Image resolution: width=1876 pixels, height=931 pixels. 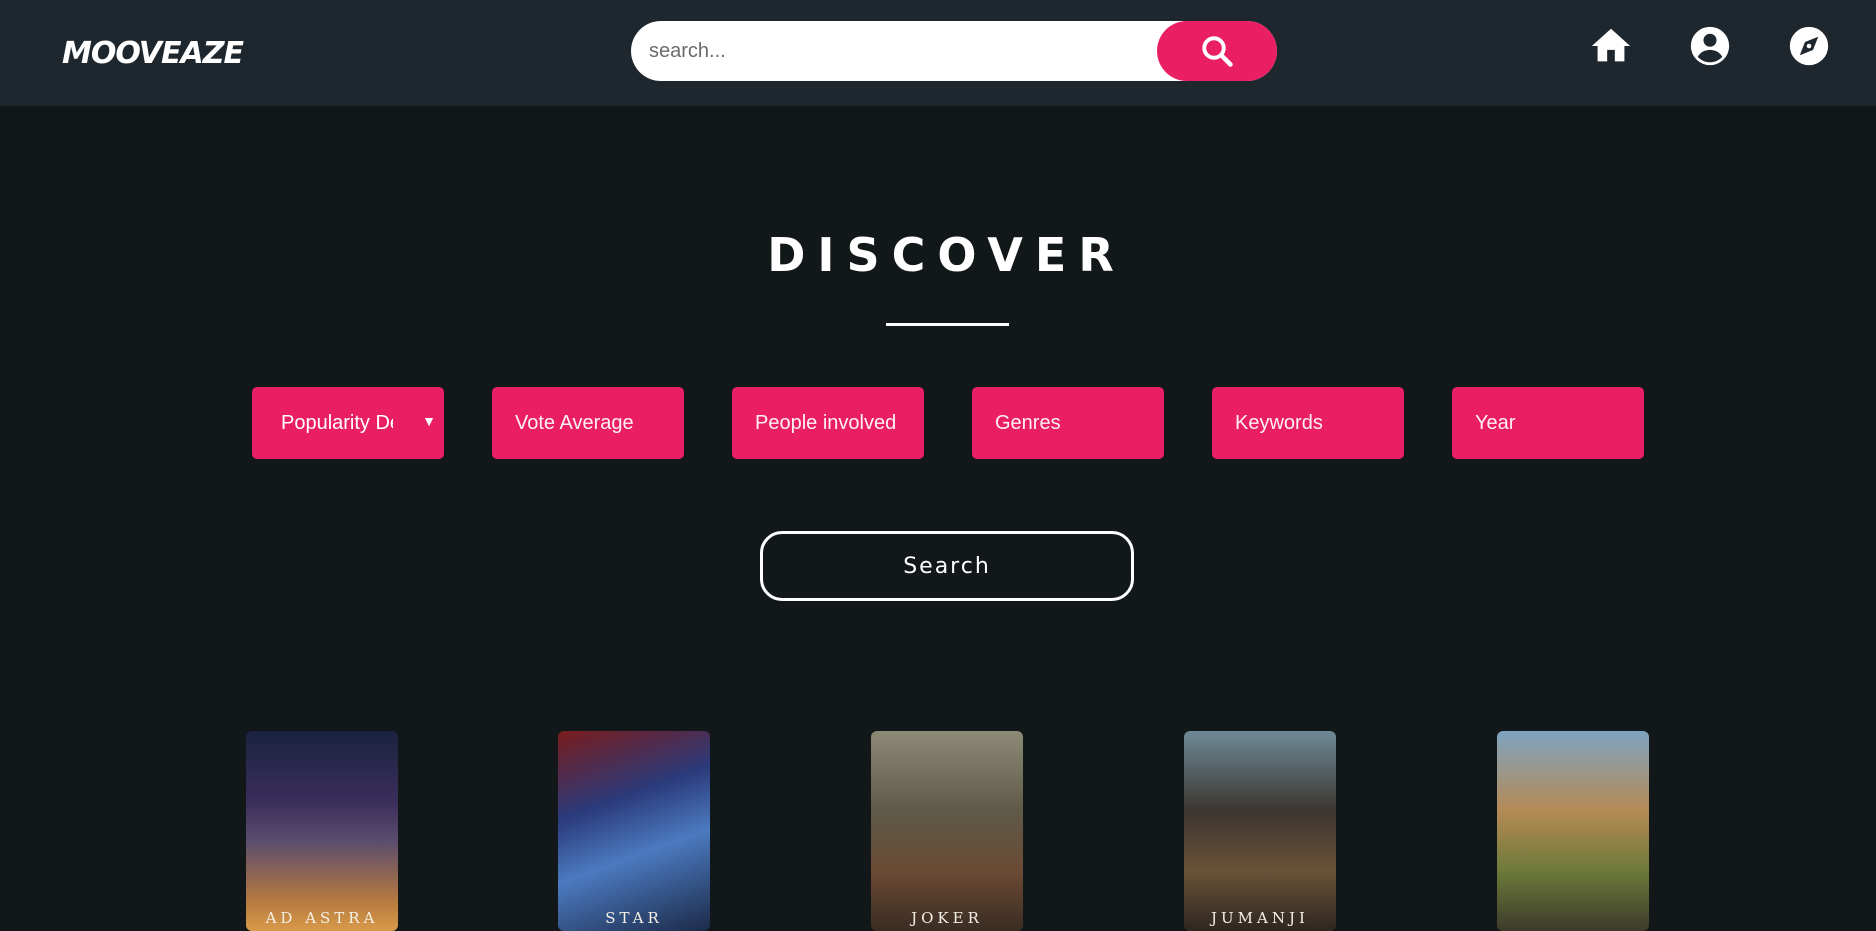 What do you see at coordinates (634, 918) in the screenshot?
I see `poster-title: STAR` at bounding box center [634, 918].